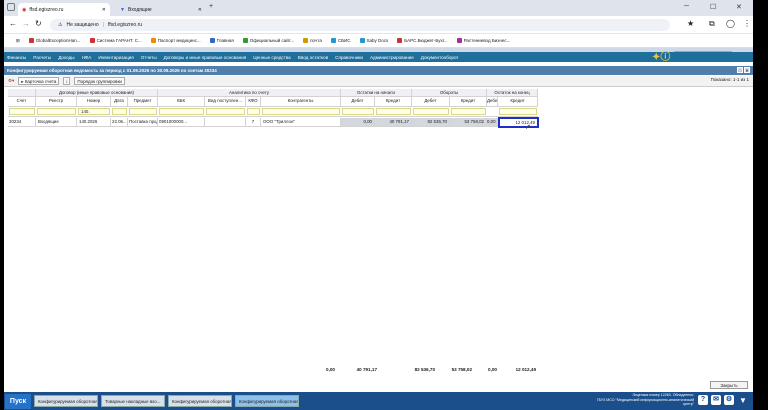 Image resolution: width=768 pixels, height=410 pixels. Describe the element at coordinates (340, 40) in the screenshot. I see `bookmark-7: СБИС` at that location.